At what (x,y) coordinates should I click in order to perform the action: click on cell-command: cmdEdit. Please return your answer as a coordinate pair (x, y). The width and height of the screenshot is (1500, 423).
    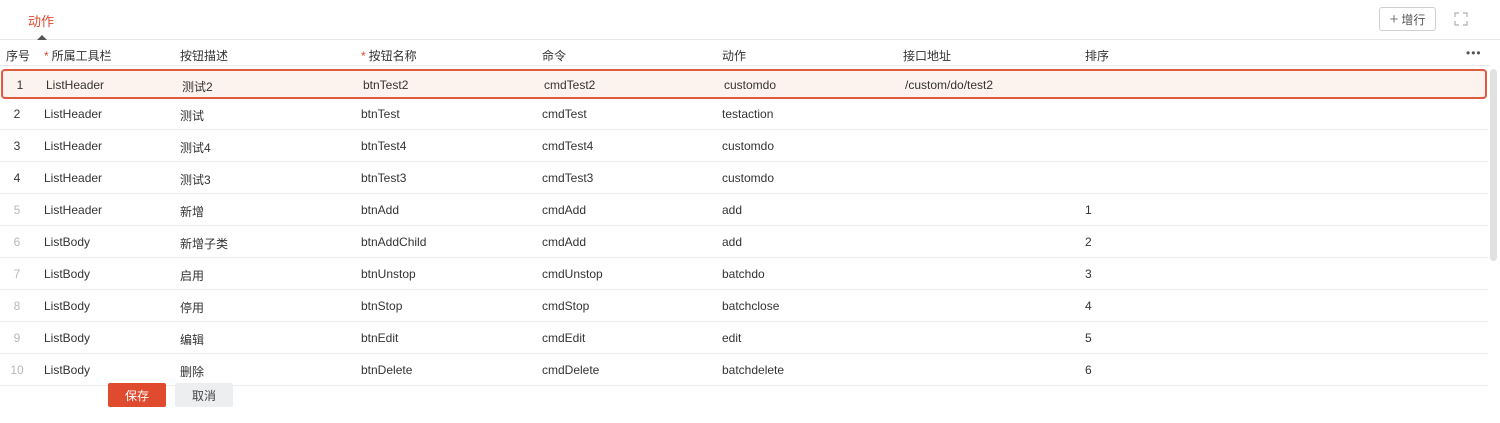
    Looking at the image, I should click on (563, 338).